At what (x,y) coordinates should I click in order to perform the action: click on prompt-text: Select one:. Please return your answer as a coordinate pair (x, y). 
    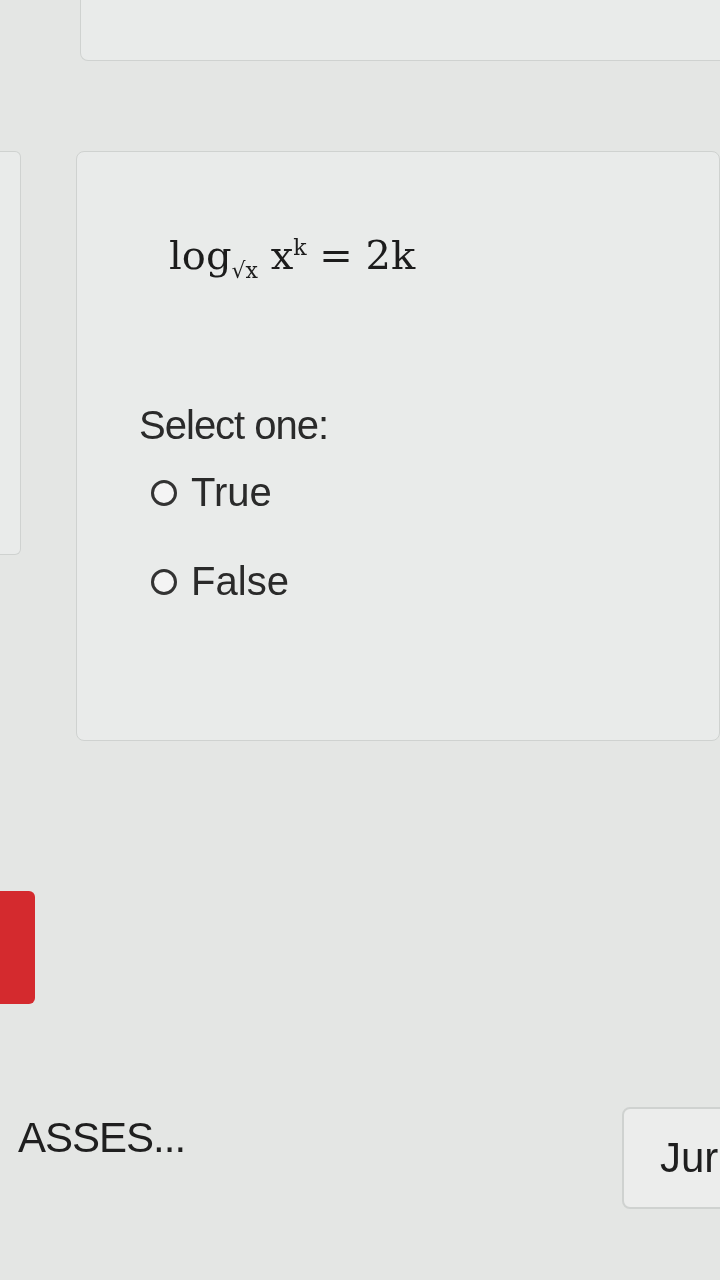
    Looking at the image, I should click on (234, 425).